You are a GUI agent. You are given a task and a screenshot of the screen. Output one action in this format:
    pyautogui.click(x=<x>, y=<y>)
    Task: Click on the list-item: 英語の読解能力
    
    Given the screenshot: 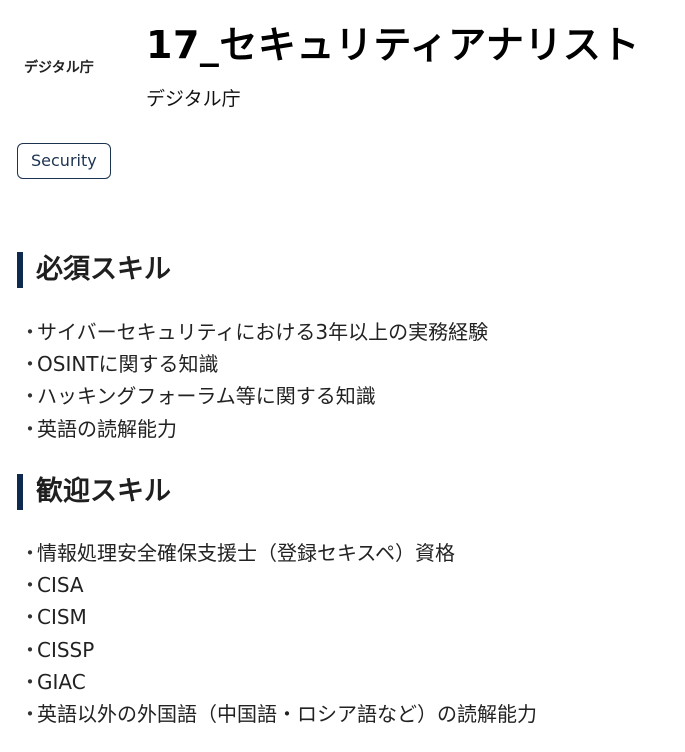 What is the action you would take?
    pyautogui.click(x=255, y=429)
    